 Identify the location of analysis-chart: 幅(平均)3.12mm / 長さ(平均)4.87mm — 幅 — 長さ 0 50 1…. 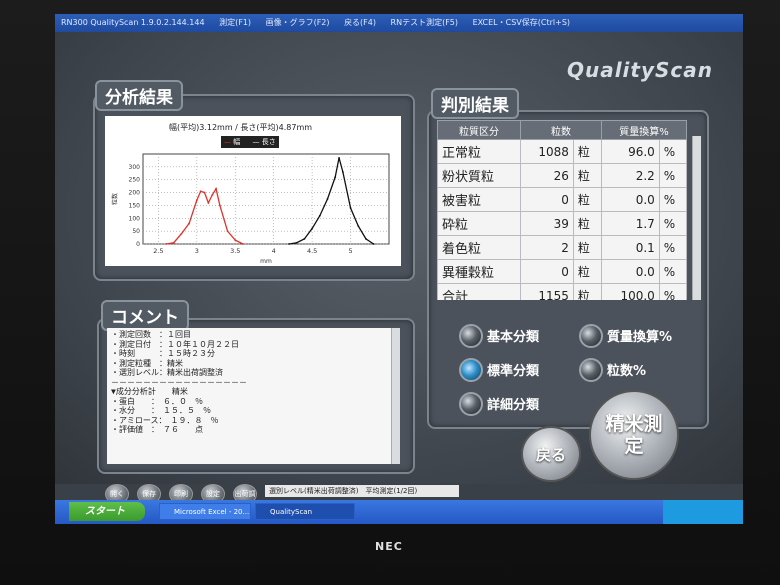
(253, 191).